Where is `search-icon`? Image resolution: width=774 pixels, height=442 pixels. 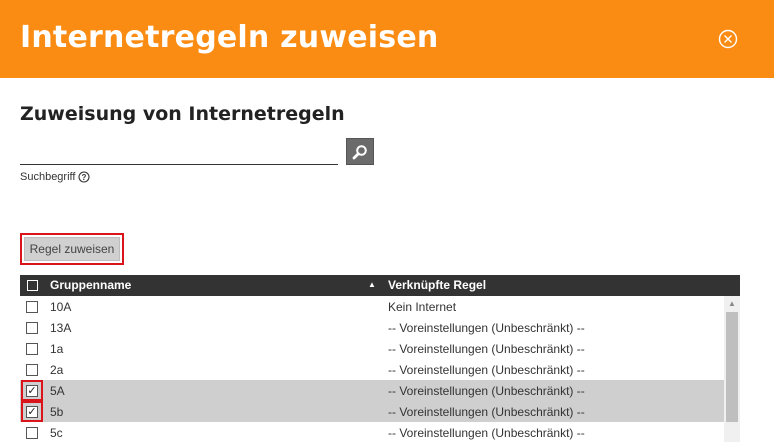 search-icon is located at coordinates (359, 151).